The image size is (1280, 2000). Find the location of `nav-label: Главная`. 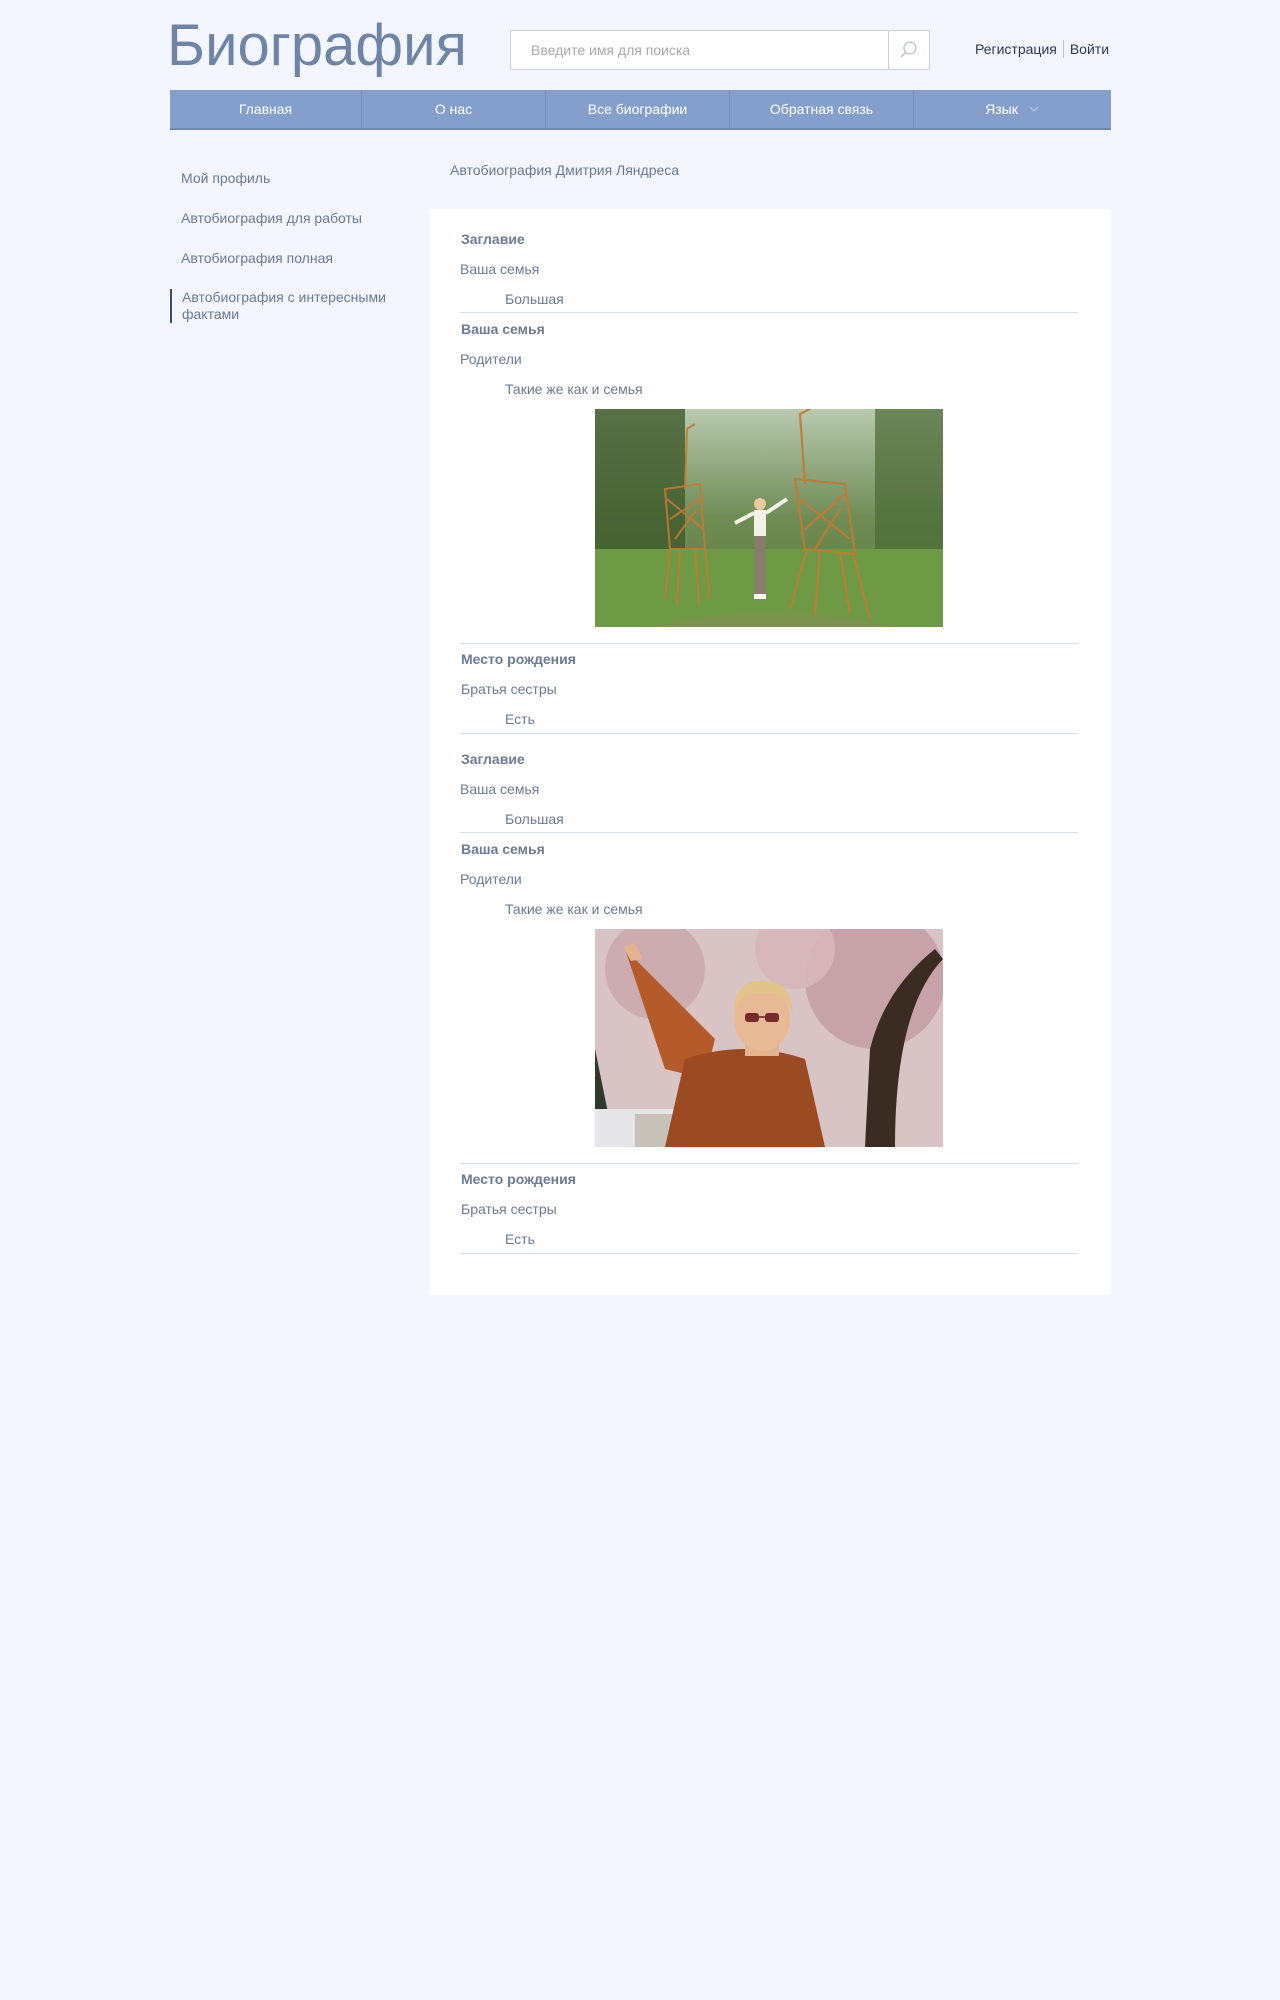

nav-label: Главная is located at coordinates (265, 109).